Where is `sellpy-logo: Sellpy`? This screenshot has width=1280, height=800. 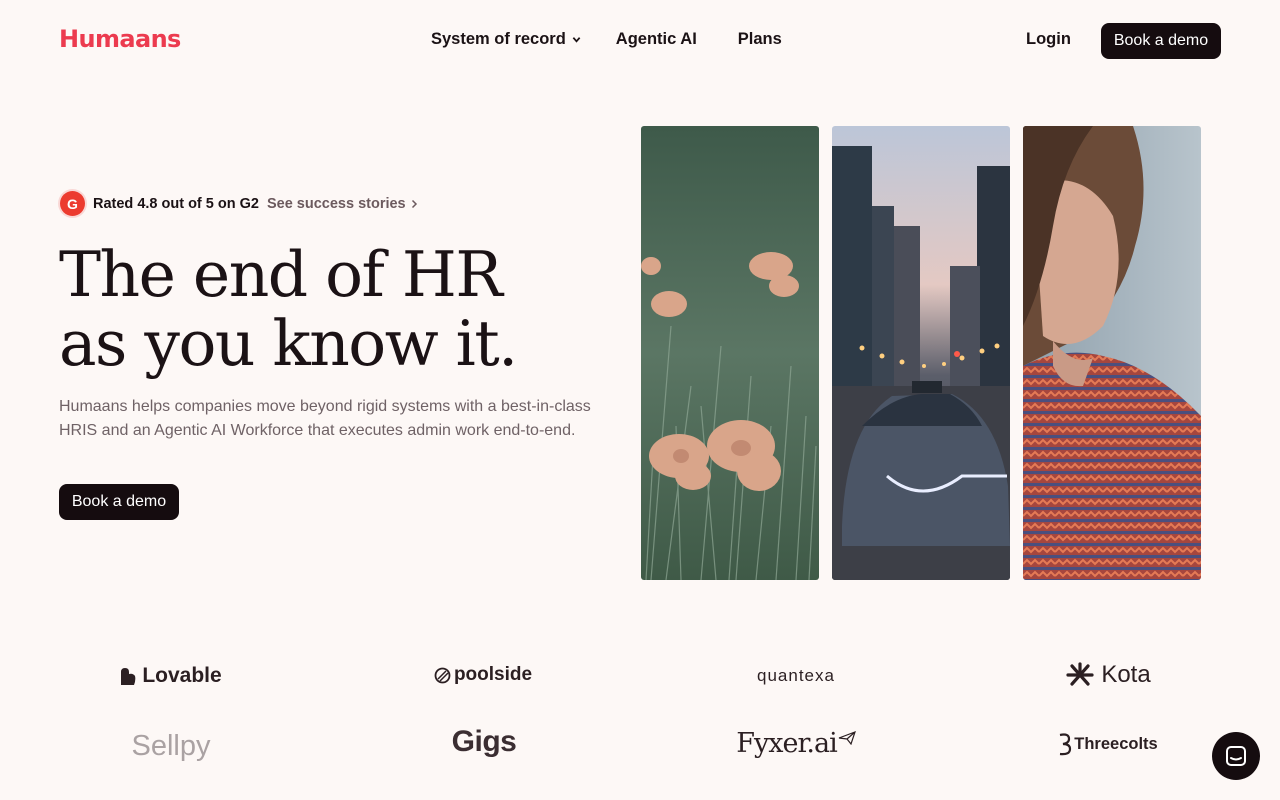
sellpy-logo: Sellpy is located at coordinates (171, 746).